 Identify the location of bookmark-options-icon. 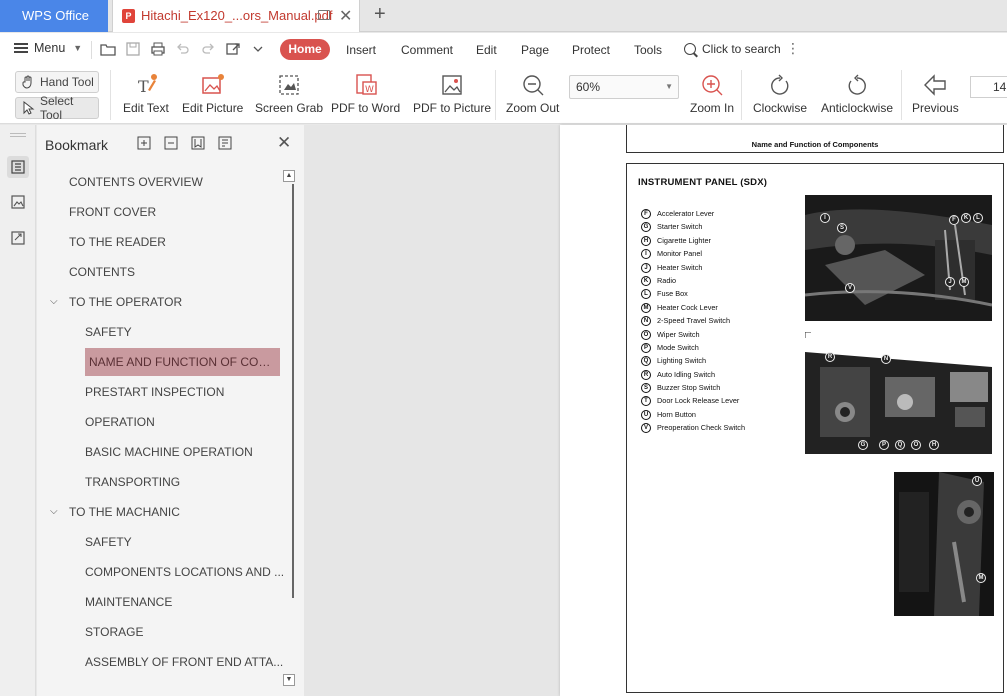
(225, 143).